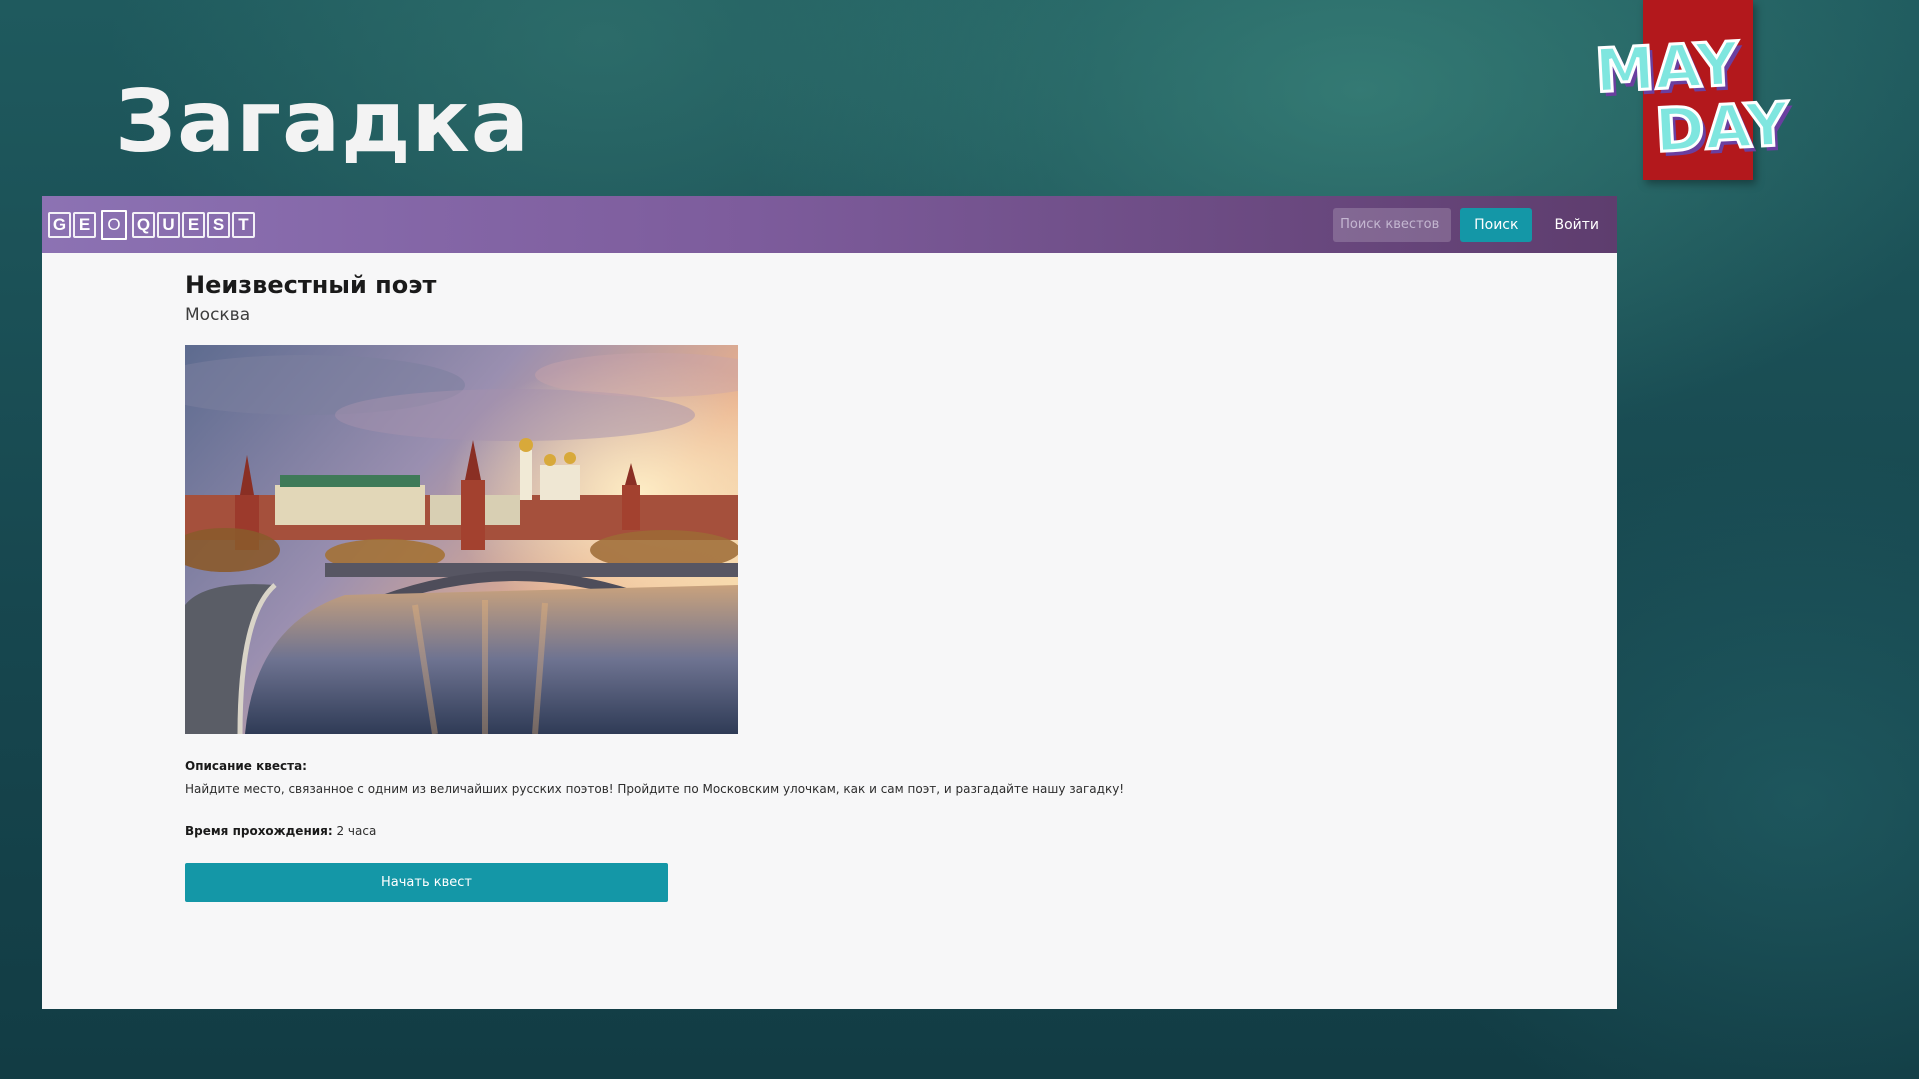 This screenshot has height=1079, width=1919. Describe the element at coordinates (243, 224) in the screenshot. I see `logo-letter: T` at that location.